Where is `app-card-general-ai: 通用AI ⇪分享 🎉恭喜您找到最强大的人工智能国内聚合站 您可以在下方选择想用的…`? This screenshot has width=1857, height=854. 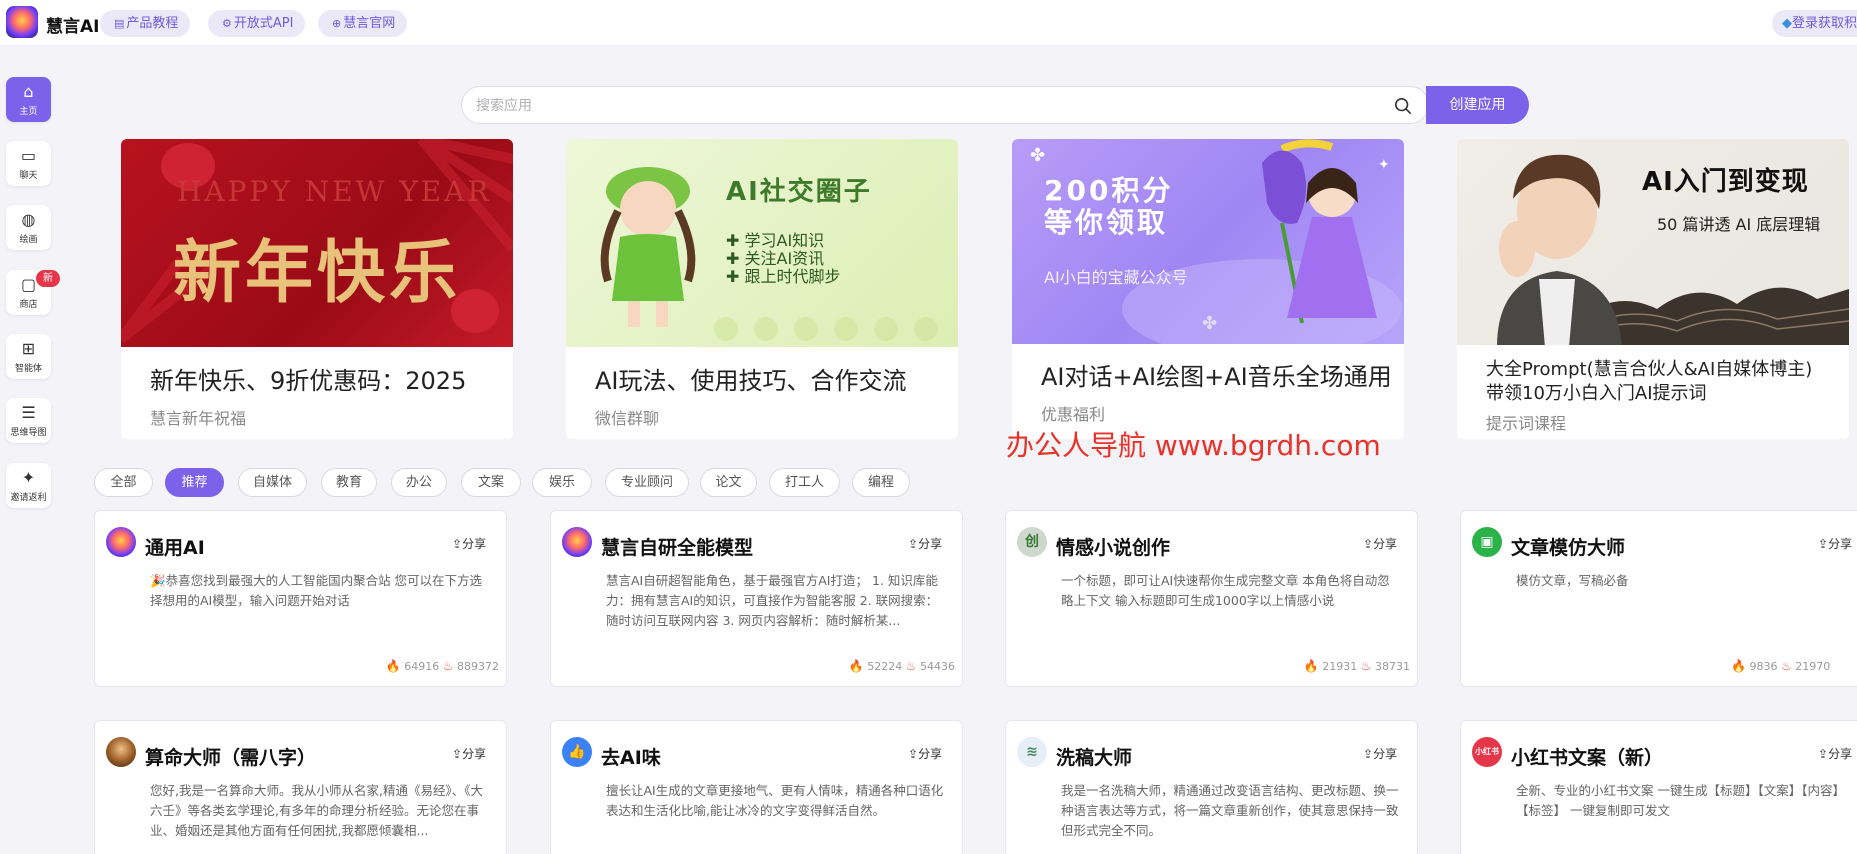 app-card-general-ai: 通用AI ⇪分享 🎉恭喜您找到最强大的人工智能国内聚合站 您可以在下方选择想用的… is located at coordinates (300, 598).